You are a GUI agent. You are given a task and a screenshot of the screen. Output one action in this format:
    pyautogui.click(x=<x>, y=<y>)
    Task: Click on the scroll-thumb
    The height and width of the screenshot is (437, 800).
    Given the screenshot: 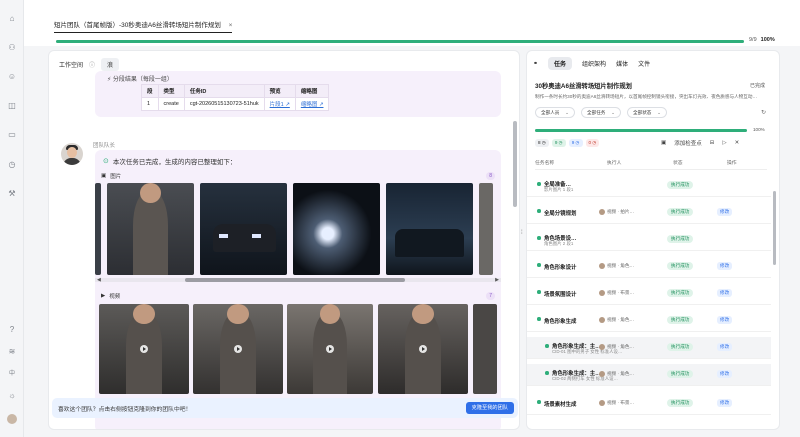 What is the action you would take?
    pyautogui.click(x=295, y=280)
    